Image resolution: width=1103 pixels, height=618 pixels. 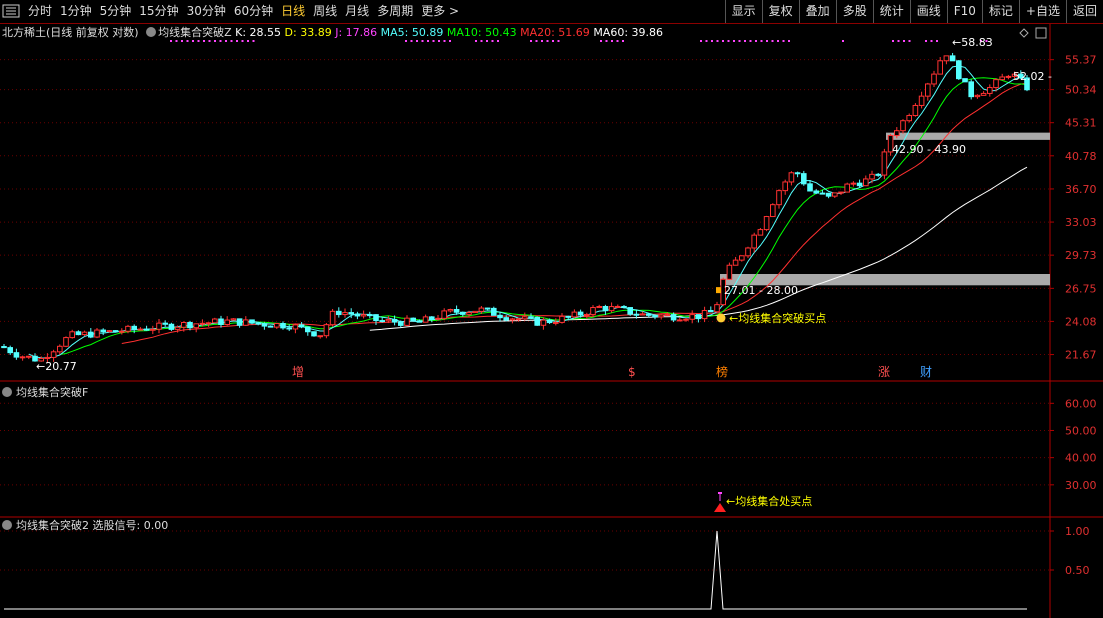 I want to click on y-tick-label: 40.78, so click(x=1081, y=156).